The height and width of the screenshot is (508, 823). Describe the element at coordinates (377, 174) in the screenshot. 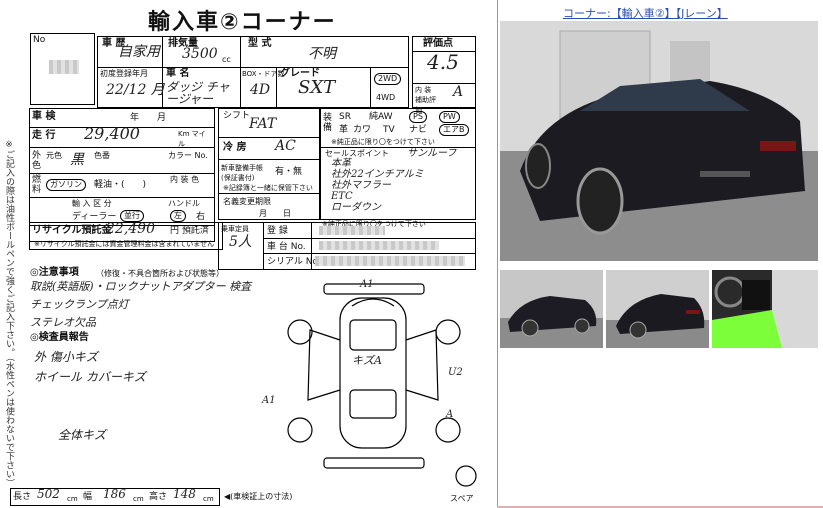

I see `sales-point-2: 社外22インチアルミ` at that location.